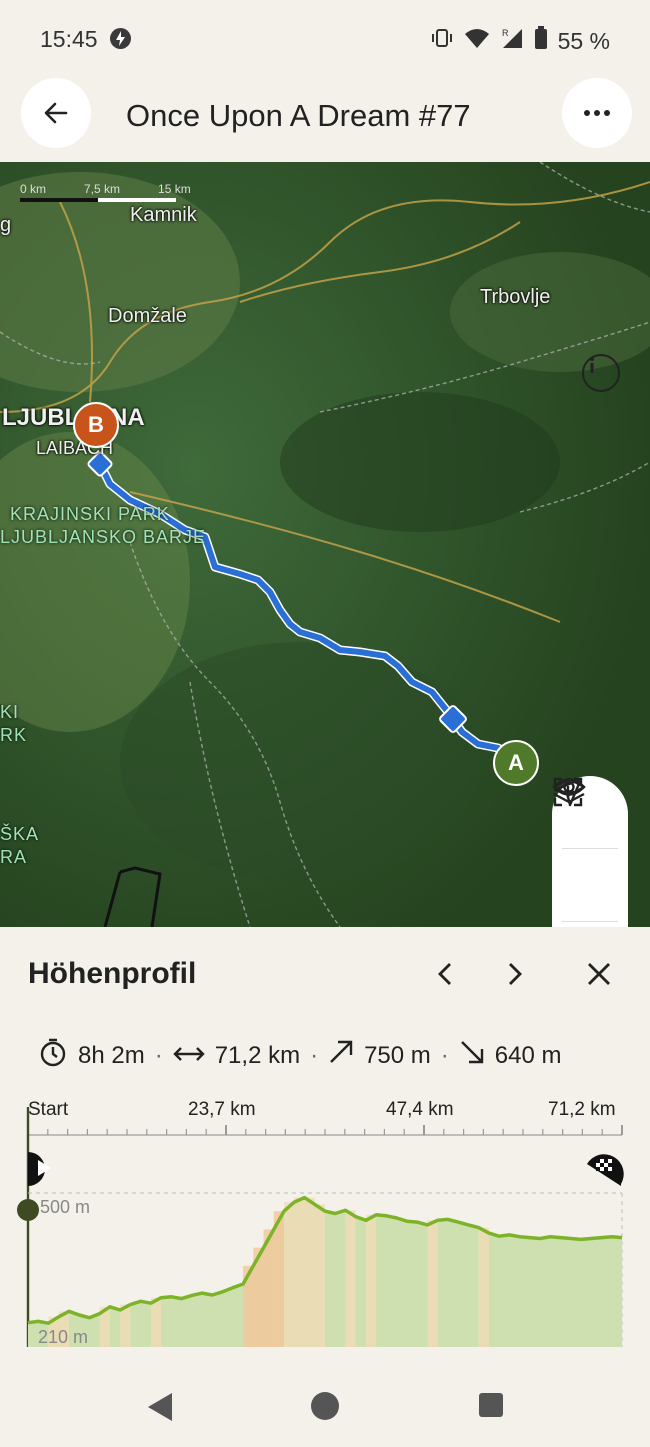 This screenshot has width=650, height=1447. What do you see at coordinates (505, 33) in the screenshot?
I see `svg-text: R` at bounding box center [505, 33].